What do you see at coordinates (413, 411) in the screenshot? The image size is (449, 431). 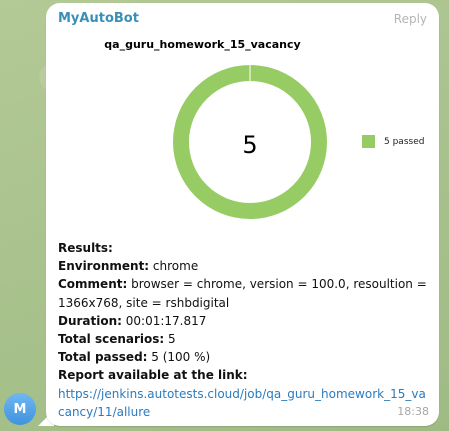 I see `message-time: 18:38` at bounding box center [413, 411].